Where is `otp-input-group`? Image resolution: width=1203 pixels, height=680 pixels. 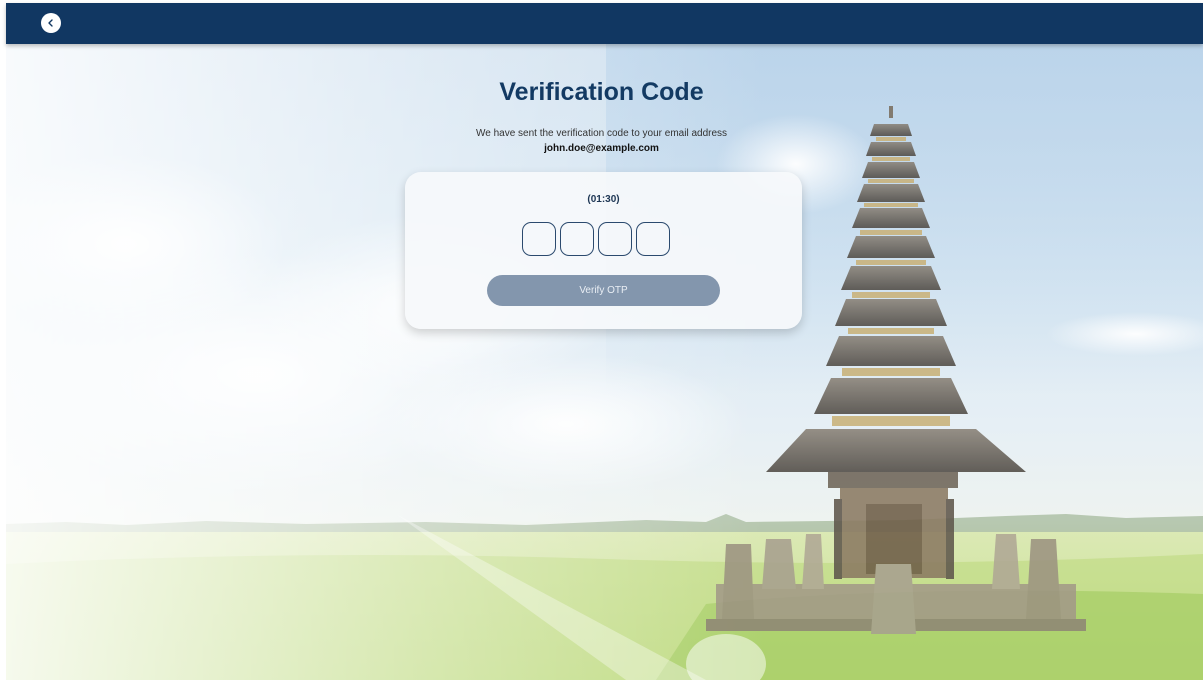
otp-input-group is located at coordinates (596, 239).